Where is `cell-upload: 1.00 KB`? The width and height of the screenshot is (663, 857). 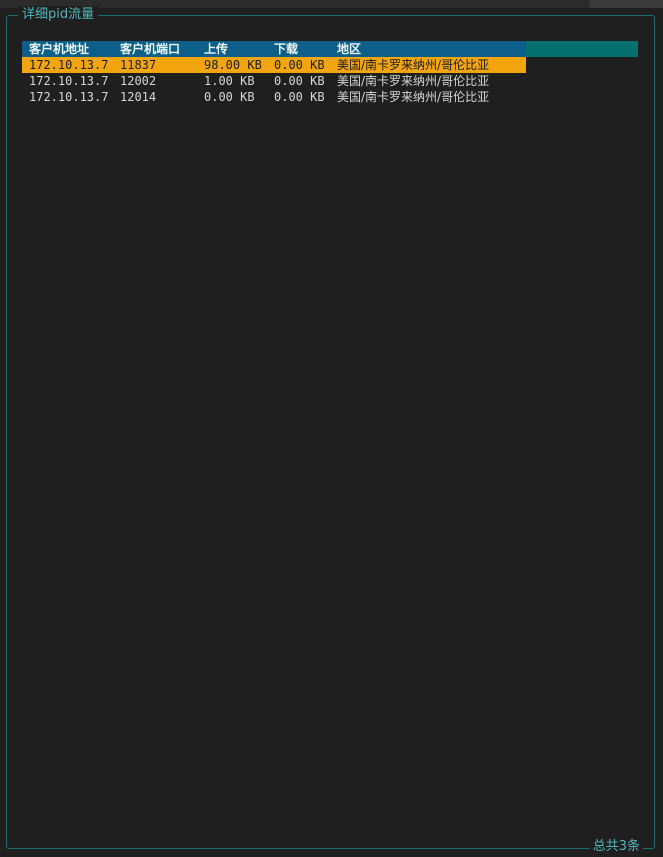
cell-upload: 1.00 KB is located at coordinates (229, 81).